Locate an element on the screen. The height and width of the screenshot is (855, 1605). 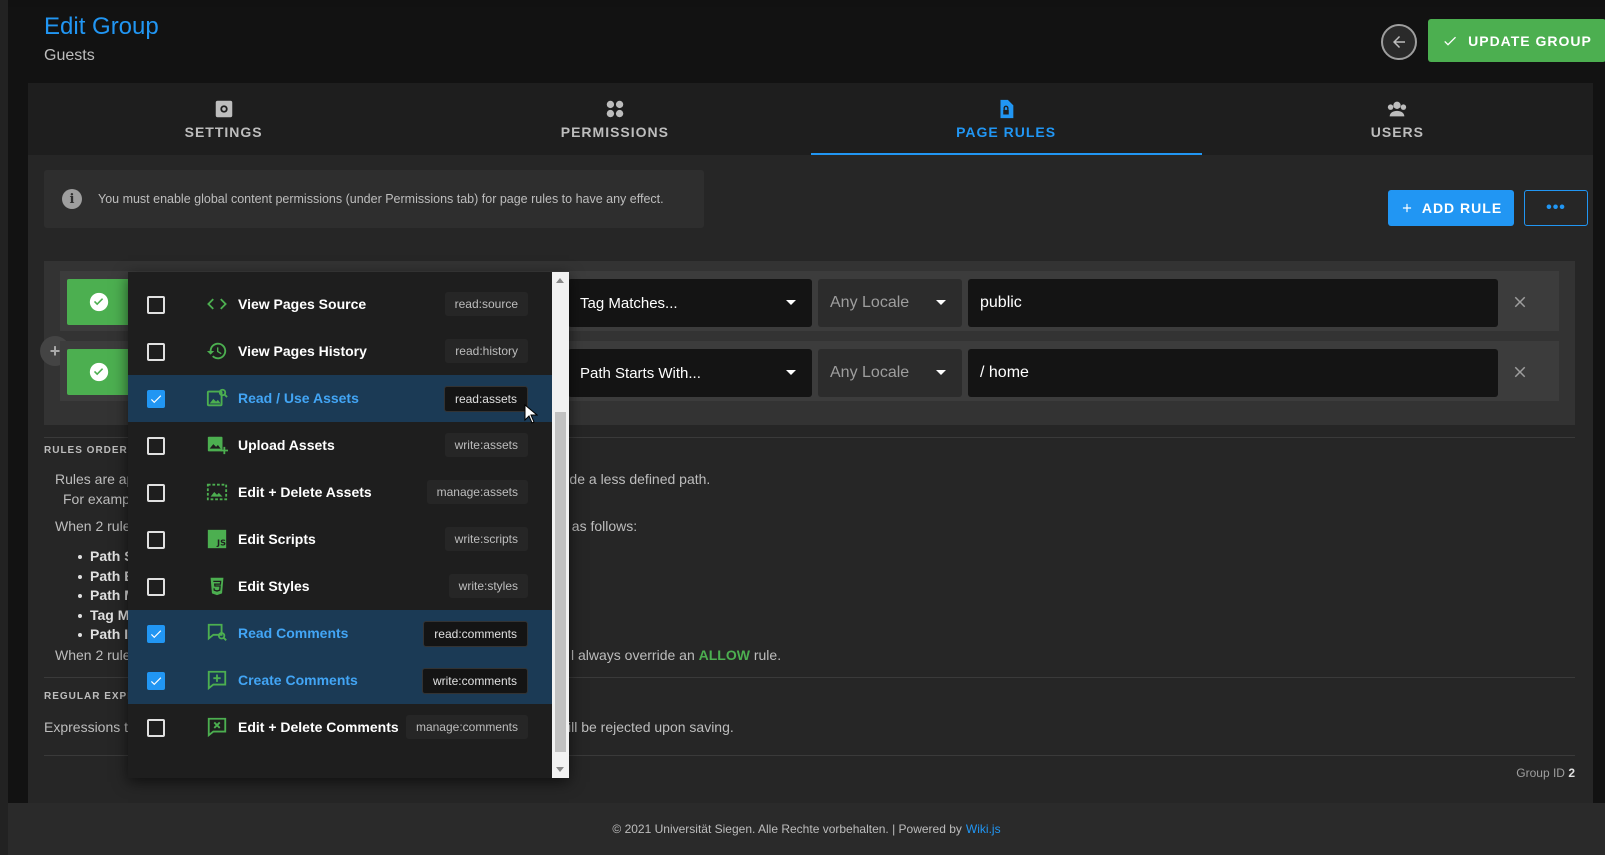
tab-page-rules: PAGE RULES is located at coordinates (1006, 119).